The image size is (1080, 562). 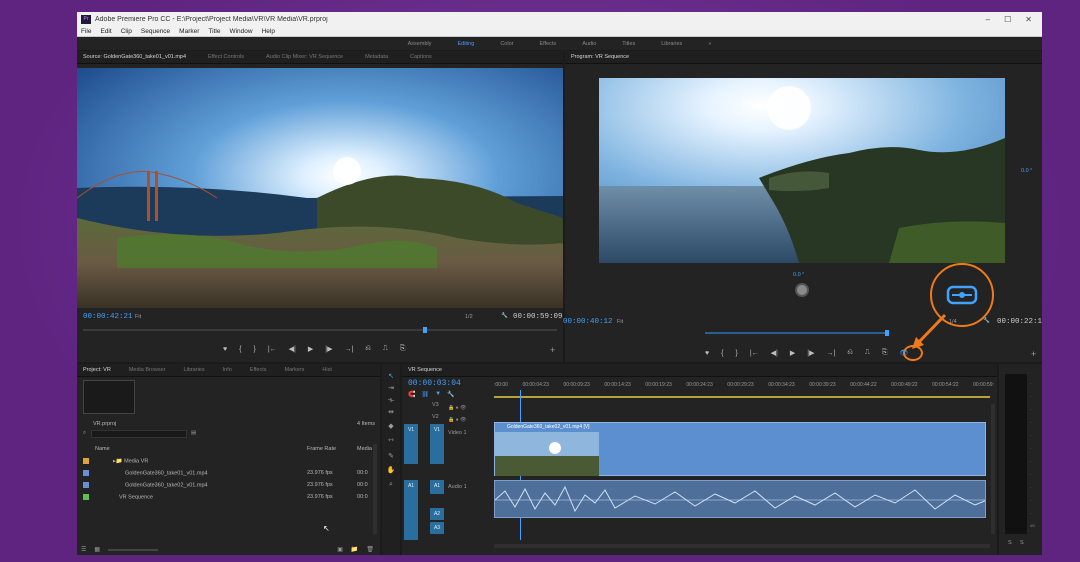 I want to click on selection-tool-icon: ↖, so click(x=391, y=377).